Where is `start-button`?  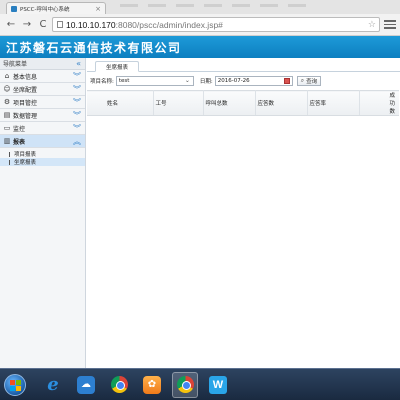
start-button is located at coordinates (15, 384).